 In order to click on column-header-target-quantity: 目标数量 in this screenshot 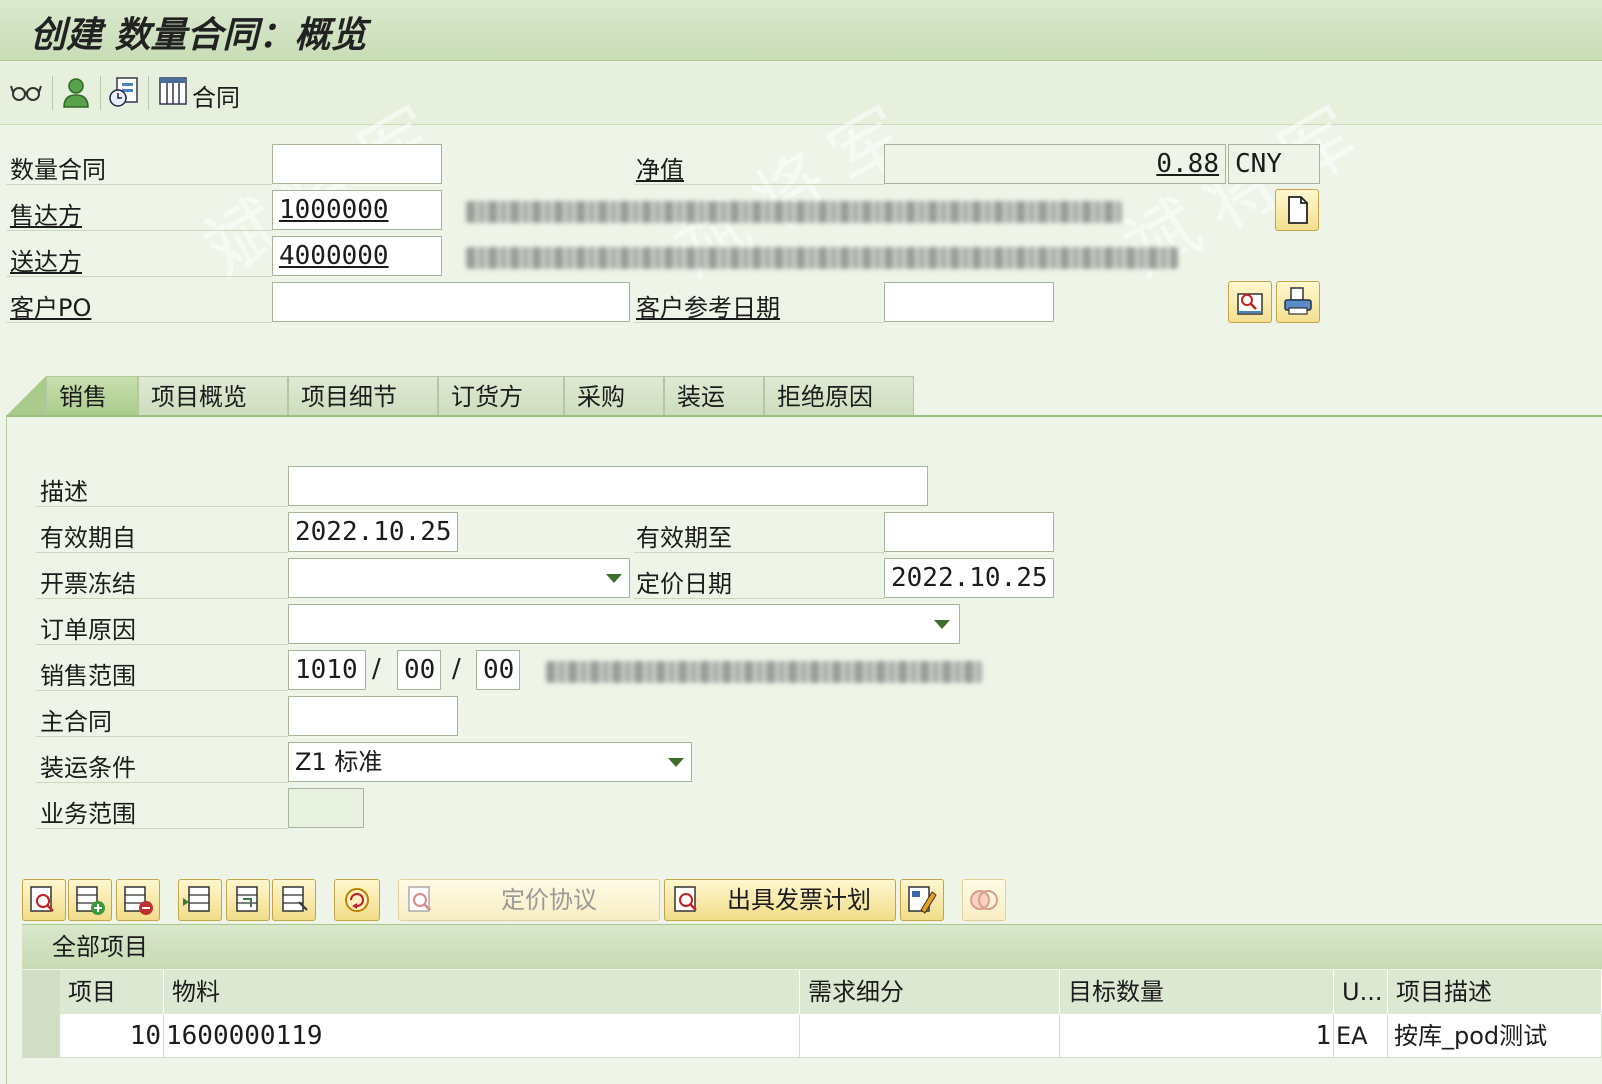, I will do `click(1197, 992)`.